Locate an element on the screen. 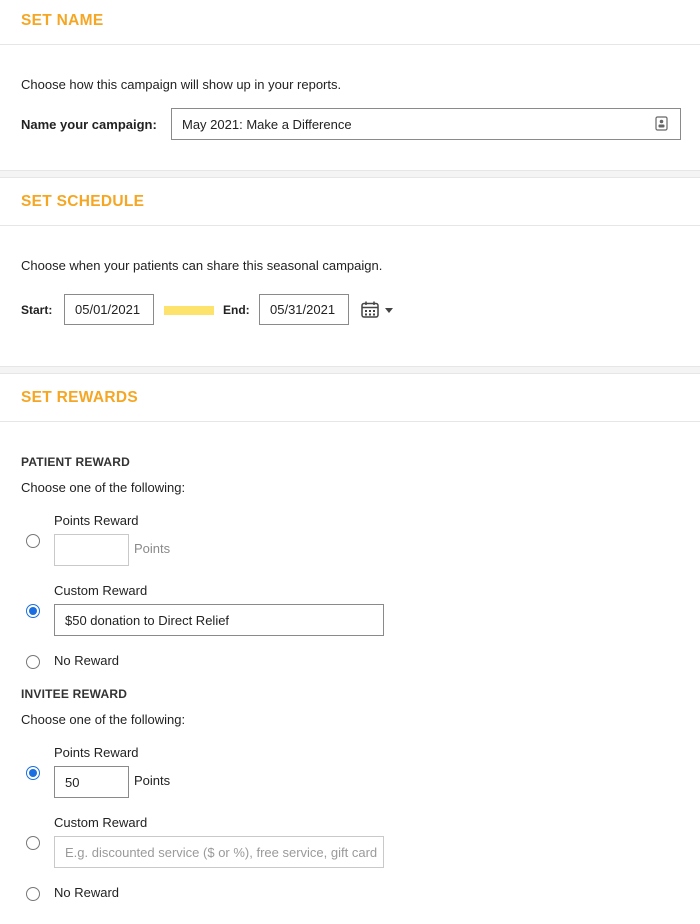  invitee-points-value: 50 is located at coordinates (72, 782).